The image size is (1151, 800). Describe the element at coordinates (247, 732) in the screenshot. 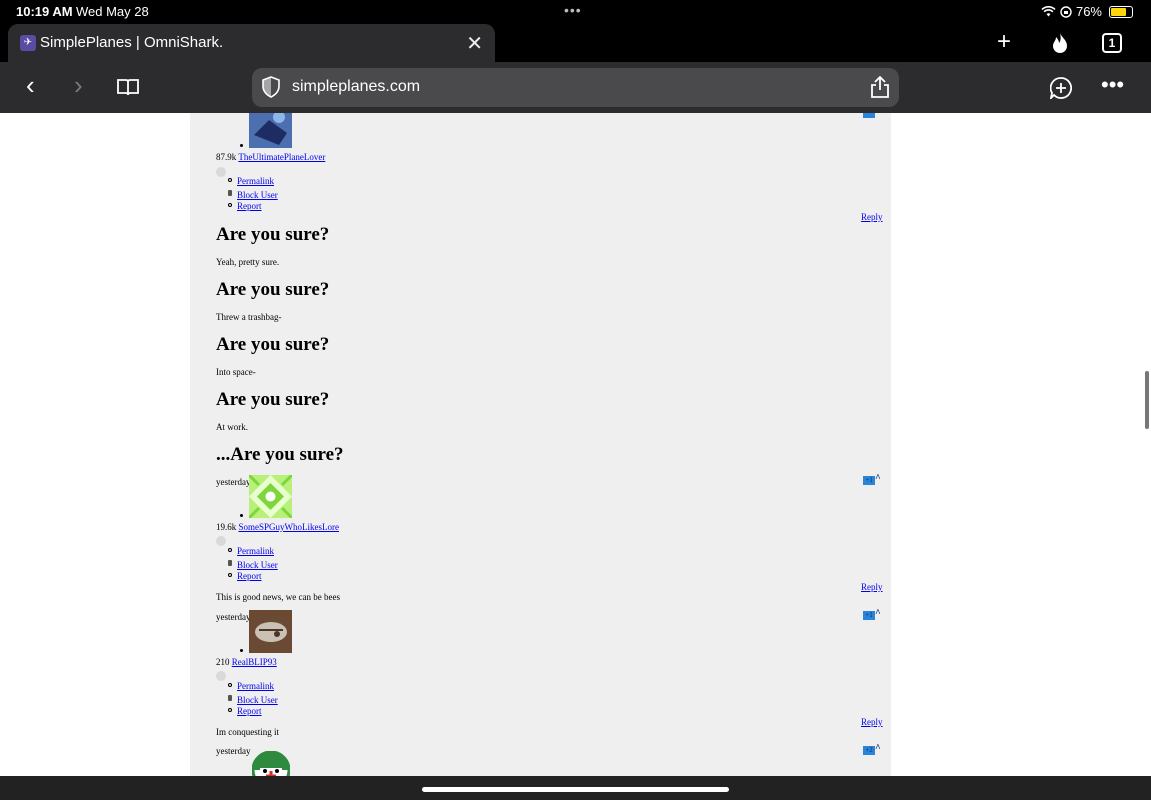

I see `comment-text: Im conquesting it` at that location.